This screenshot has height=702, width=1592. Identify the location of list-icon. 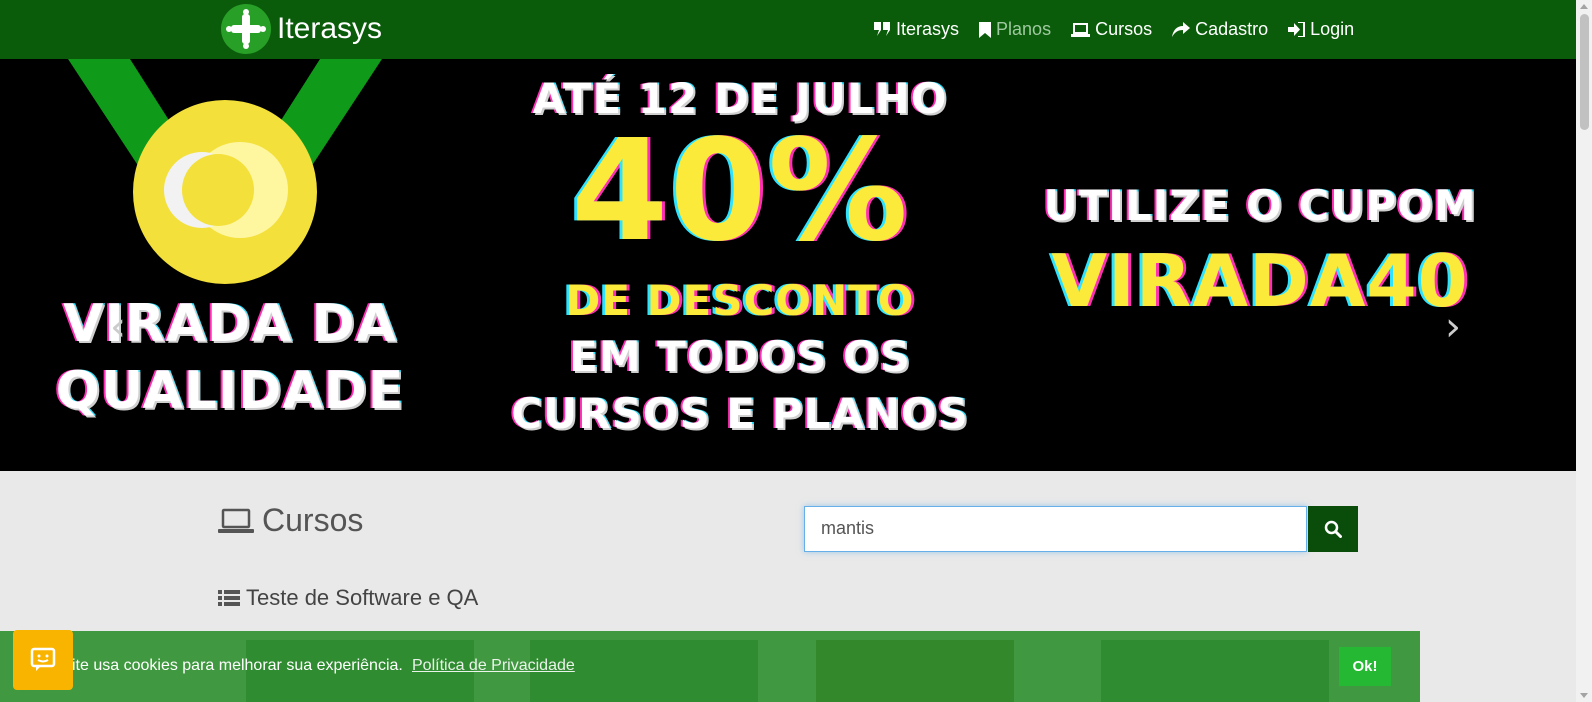
(229, 598).